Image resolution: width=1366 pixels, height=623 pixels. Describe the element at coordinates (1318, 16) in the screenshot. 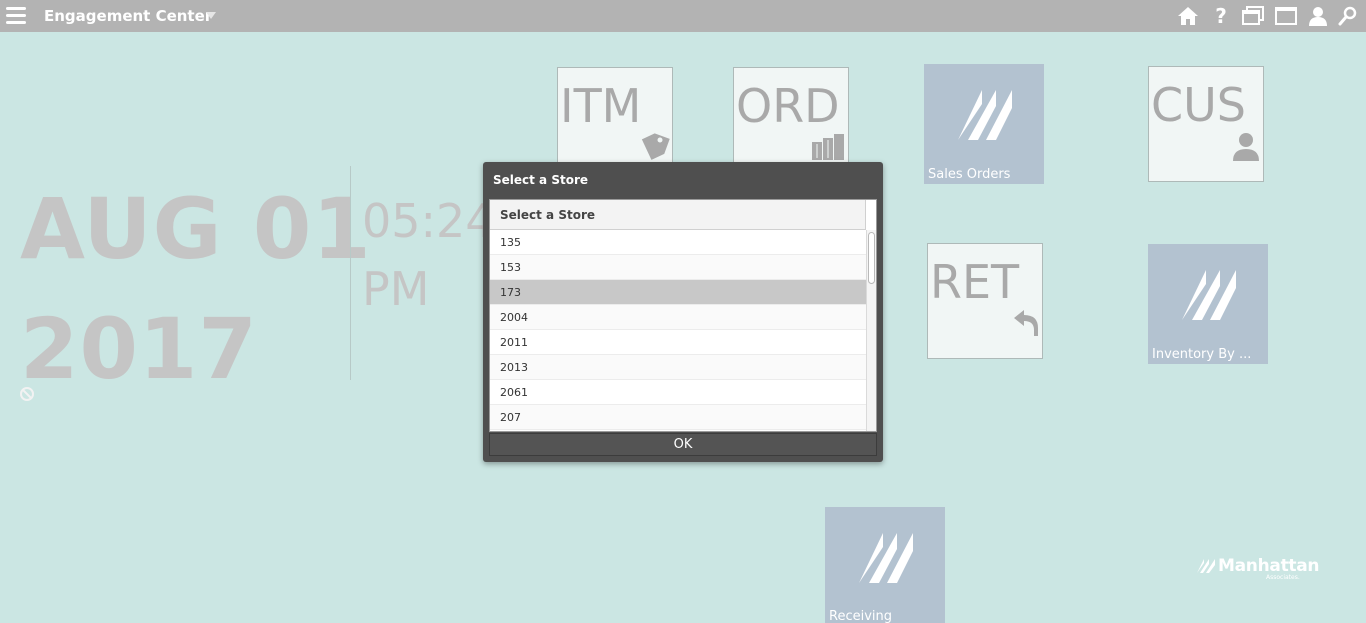

I see `user-icon` at that location.